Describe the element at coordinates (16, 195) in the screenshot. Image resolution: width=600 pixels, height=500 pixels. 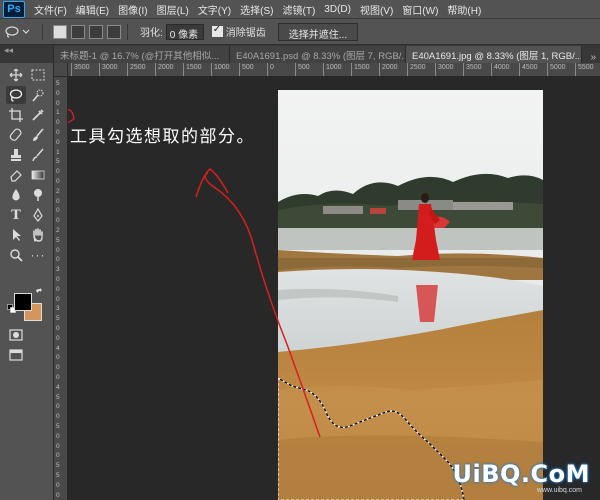
I see `blur-tool-icon` at that location.